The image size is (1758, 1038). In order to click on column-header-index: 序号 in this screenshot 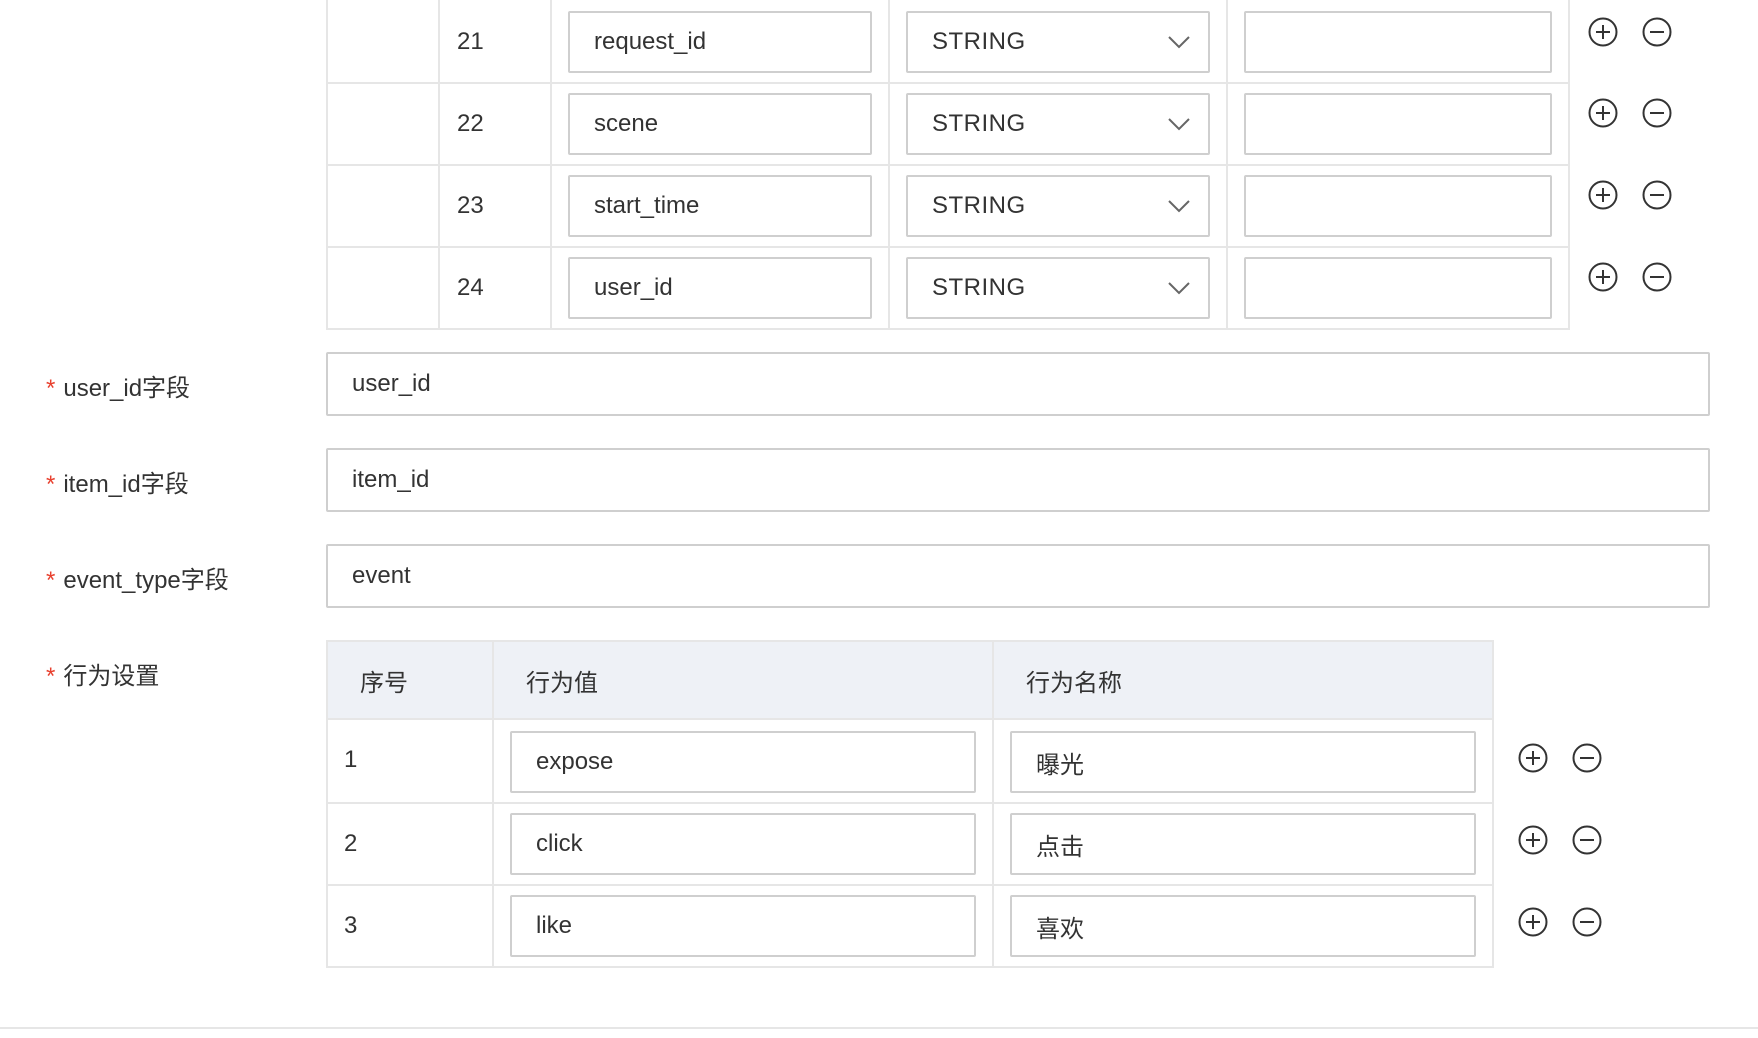, I will do `click(411, 680)`.